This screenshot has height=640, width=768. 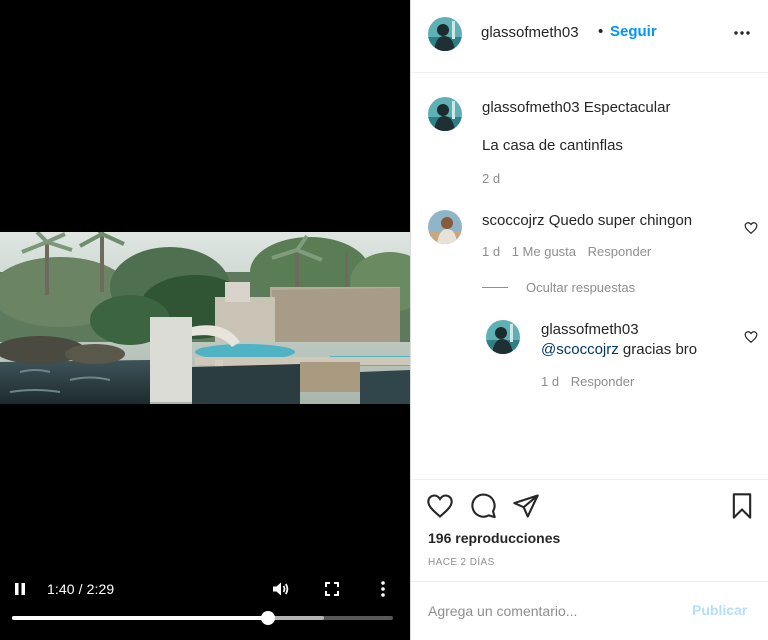 I want to click on video-still-image, so click(x=205, y=318).